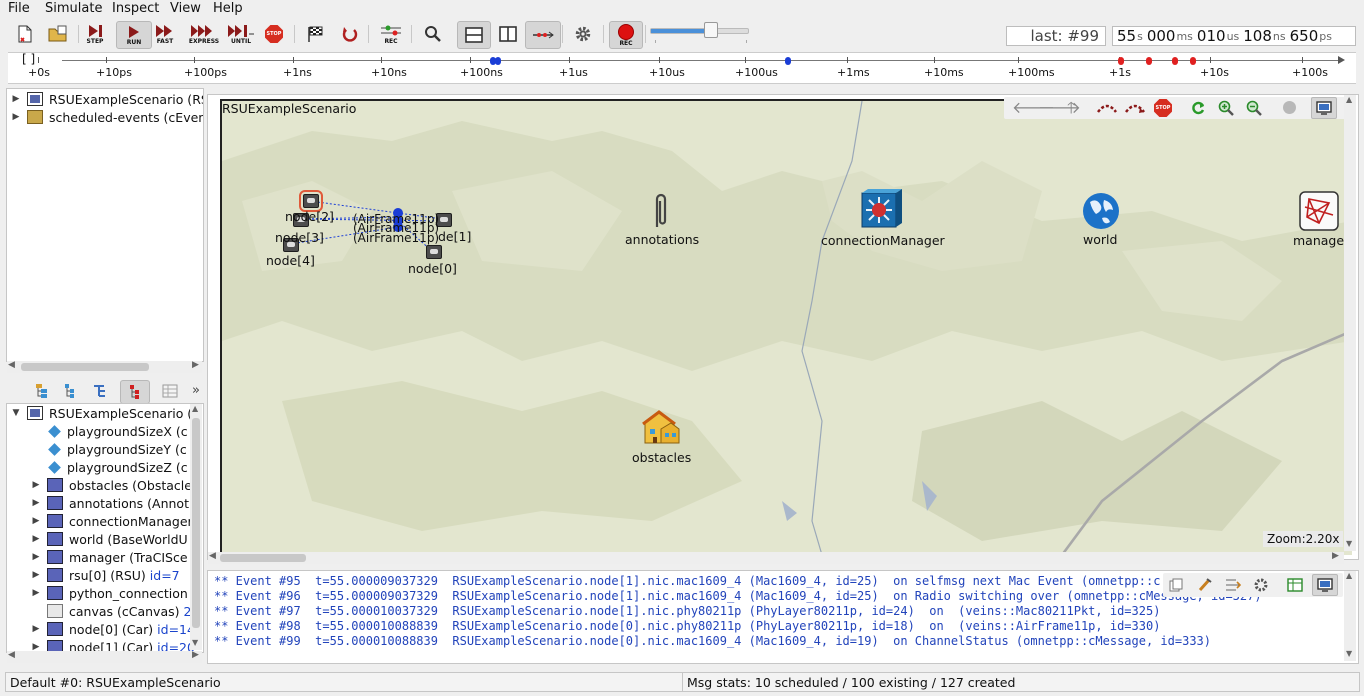 Image resolution: width=1364 pixels, height=696 pixels. Describe the element at coordinates (1198, 108) in the screenshot. I see `refresh-icon` at that location.